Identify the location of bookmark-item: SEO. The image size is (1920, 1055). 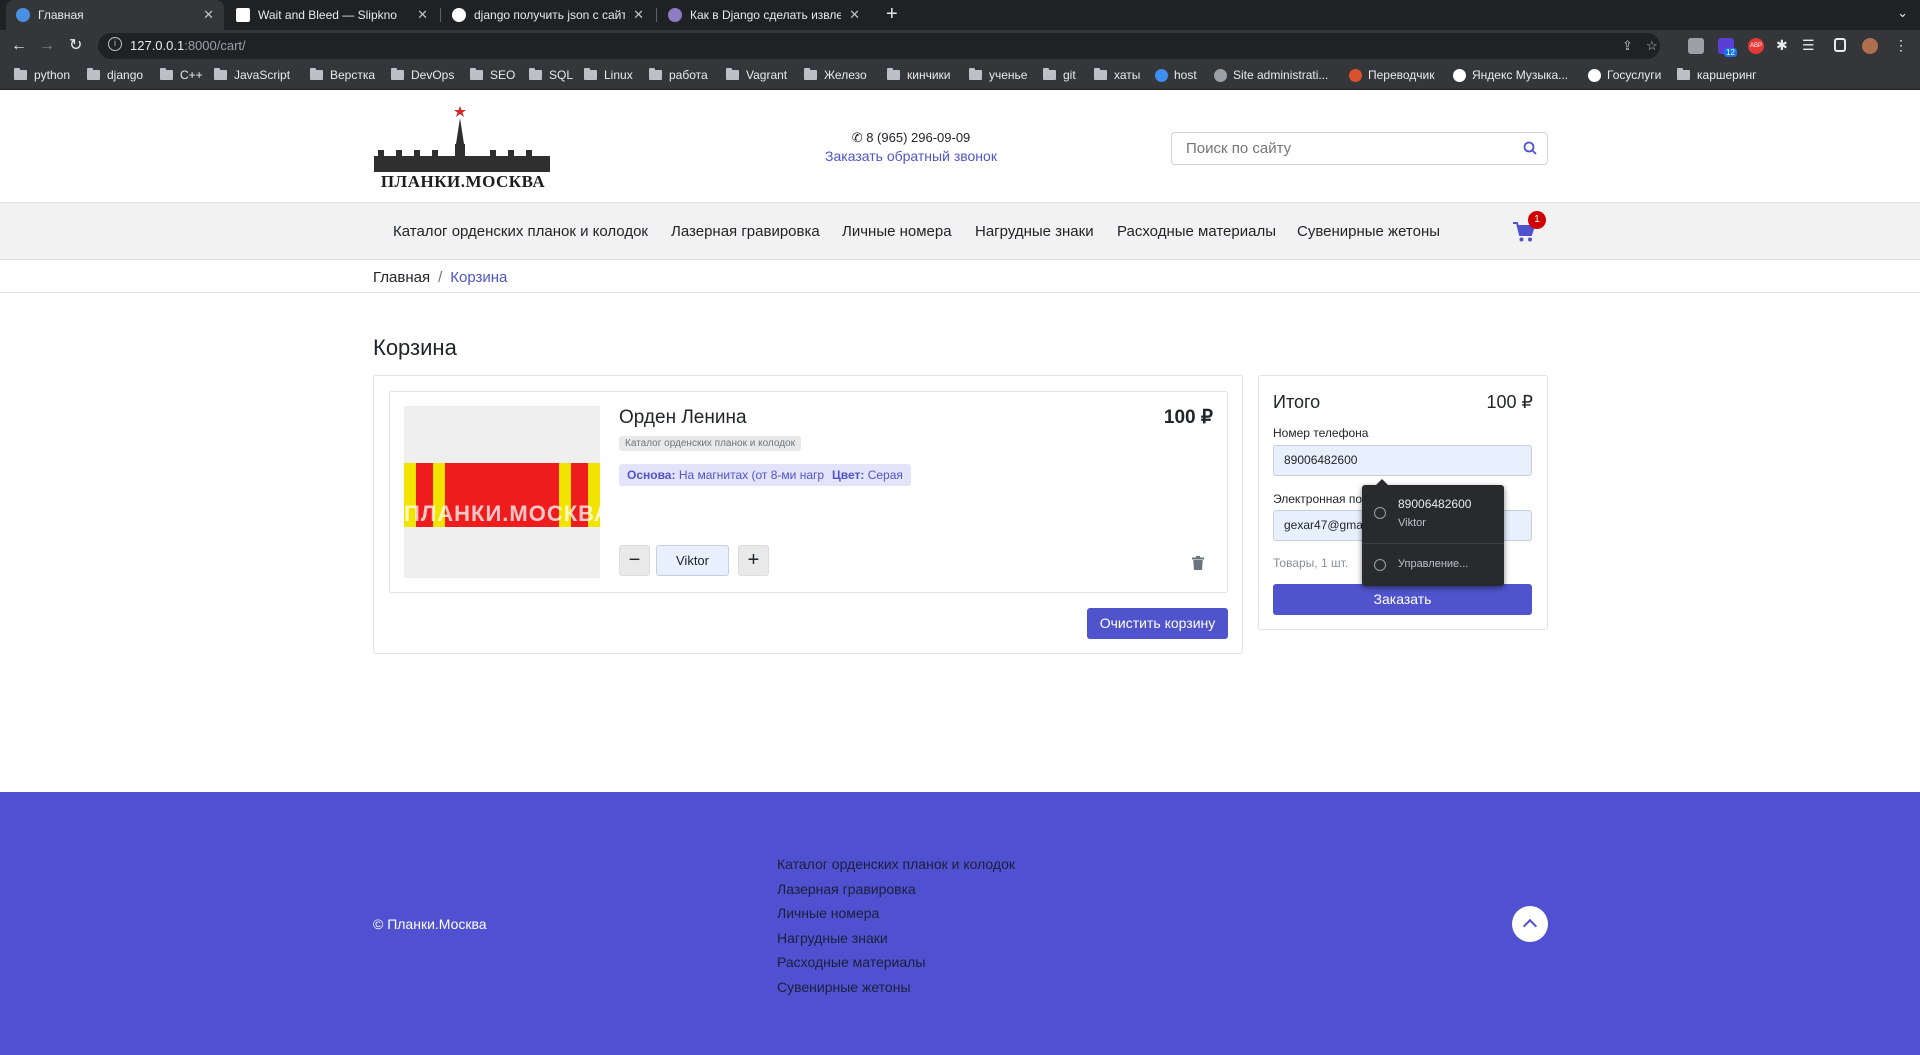
(492, 75).